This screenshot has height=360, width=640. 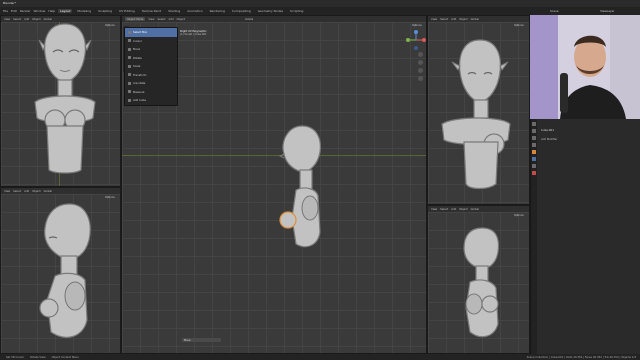 I want to click on sculpt-back-angled-view, so click(x=481, y=282).